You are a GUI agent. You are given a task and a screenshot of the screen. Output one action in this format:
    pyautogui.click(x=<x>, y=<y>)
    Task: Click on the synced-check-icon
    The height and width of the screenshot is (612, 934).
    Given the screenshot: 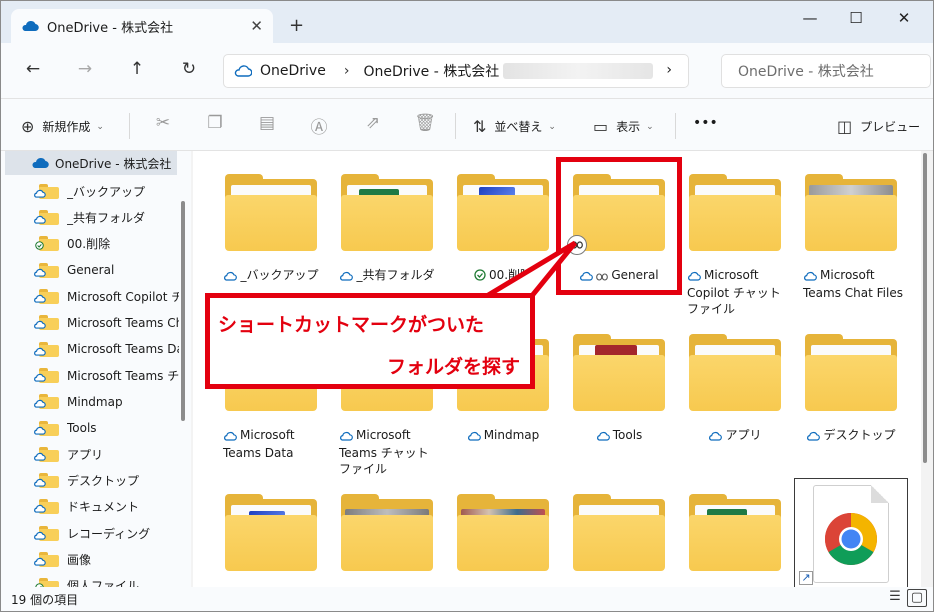 What is the action you would take?
    pyautogui.click(x=480, y=277)
    